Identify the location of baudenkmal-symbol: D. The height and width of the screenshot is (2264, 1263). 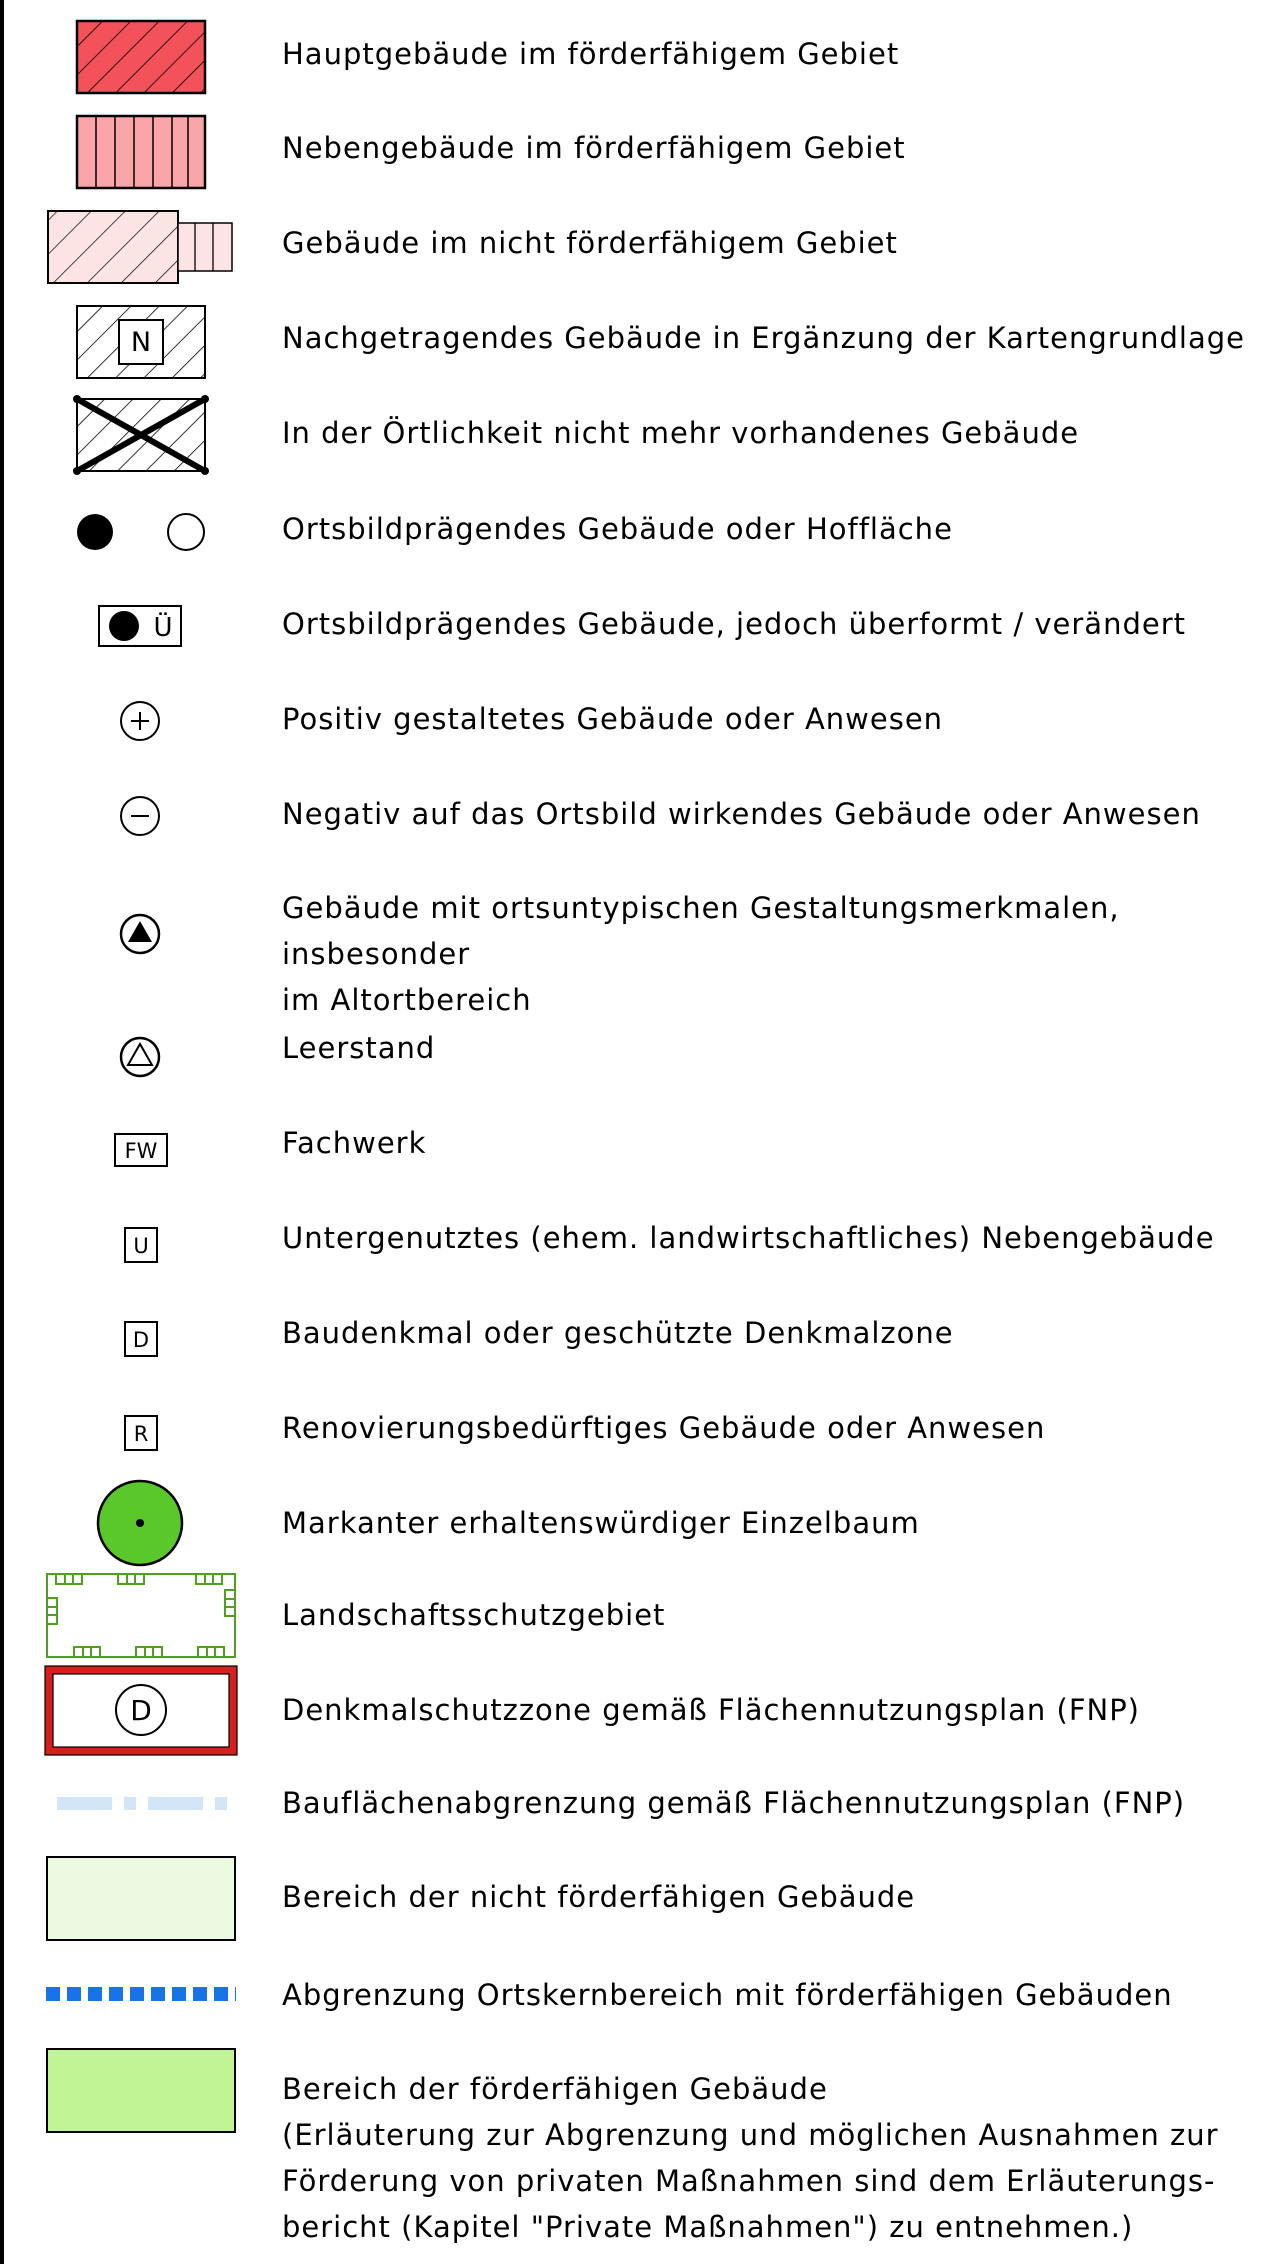
(141, 1339).